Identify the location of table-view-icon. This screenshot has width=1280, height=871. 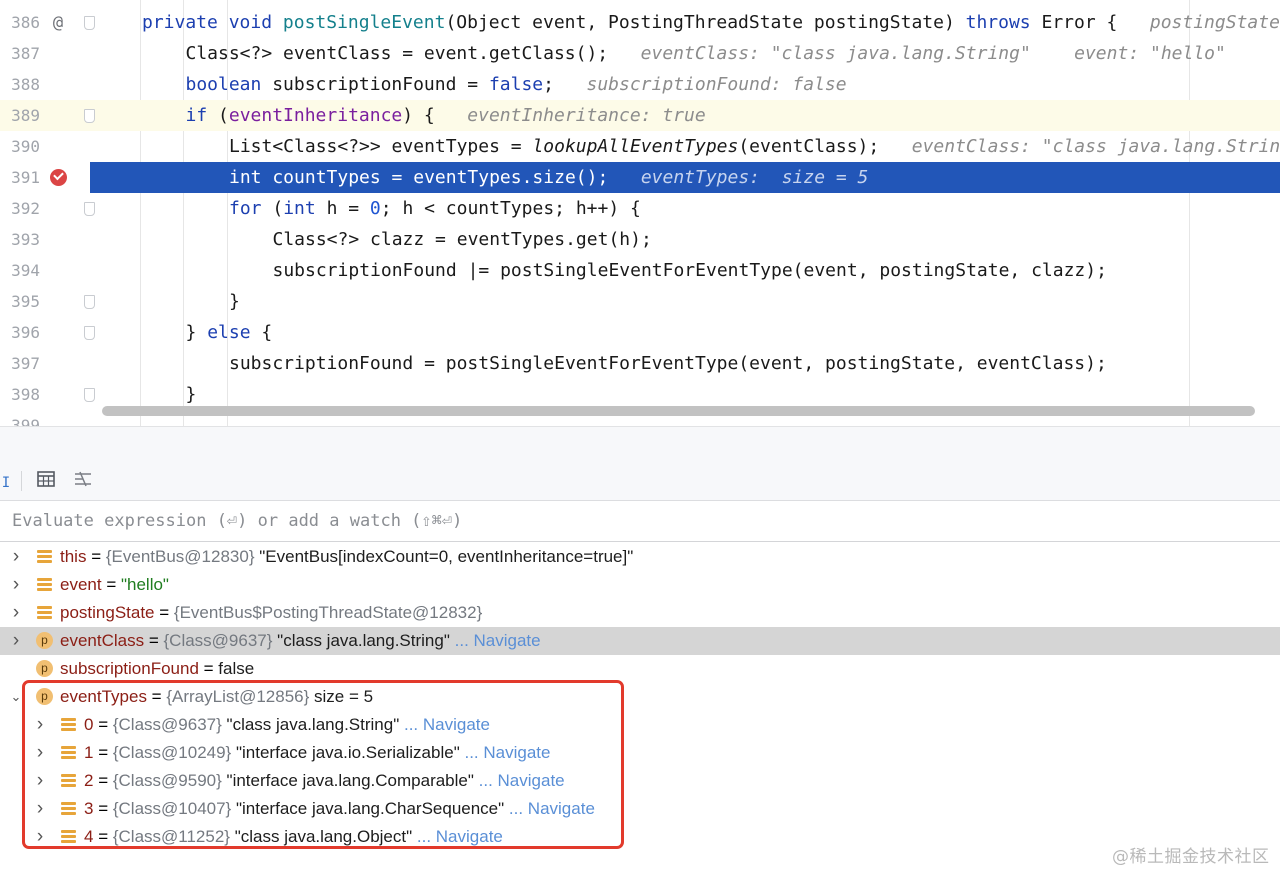
(46, 481).